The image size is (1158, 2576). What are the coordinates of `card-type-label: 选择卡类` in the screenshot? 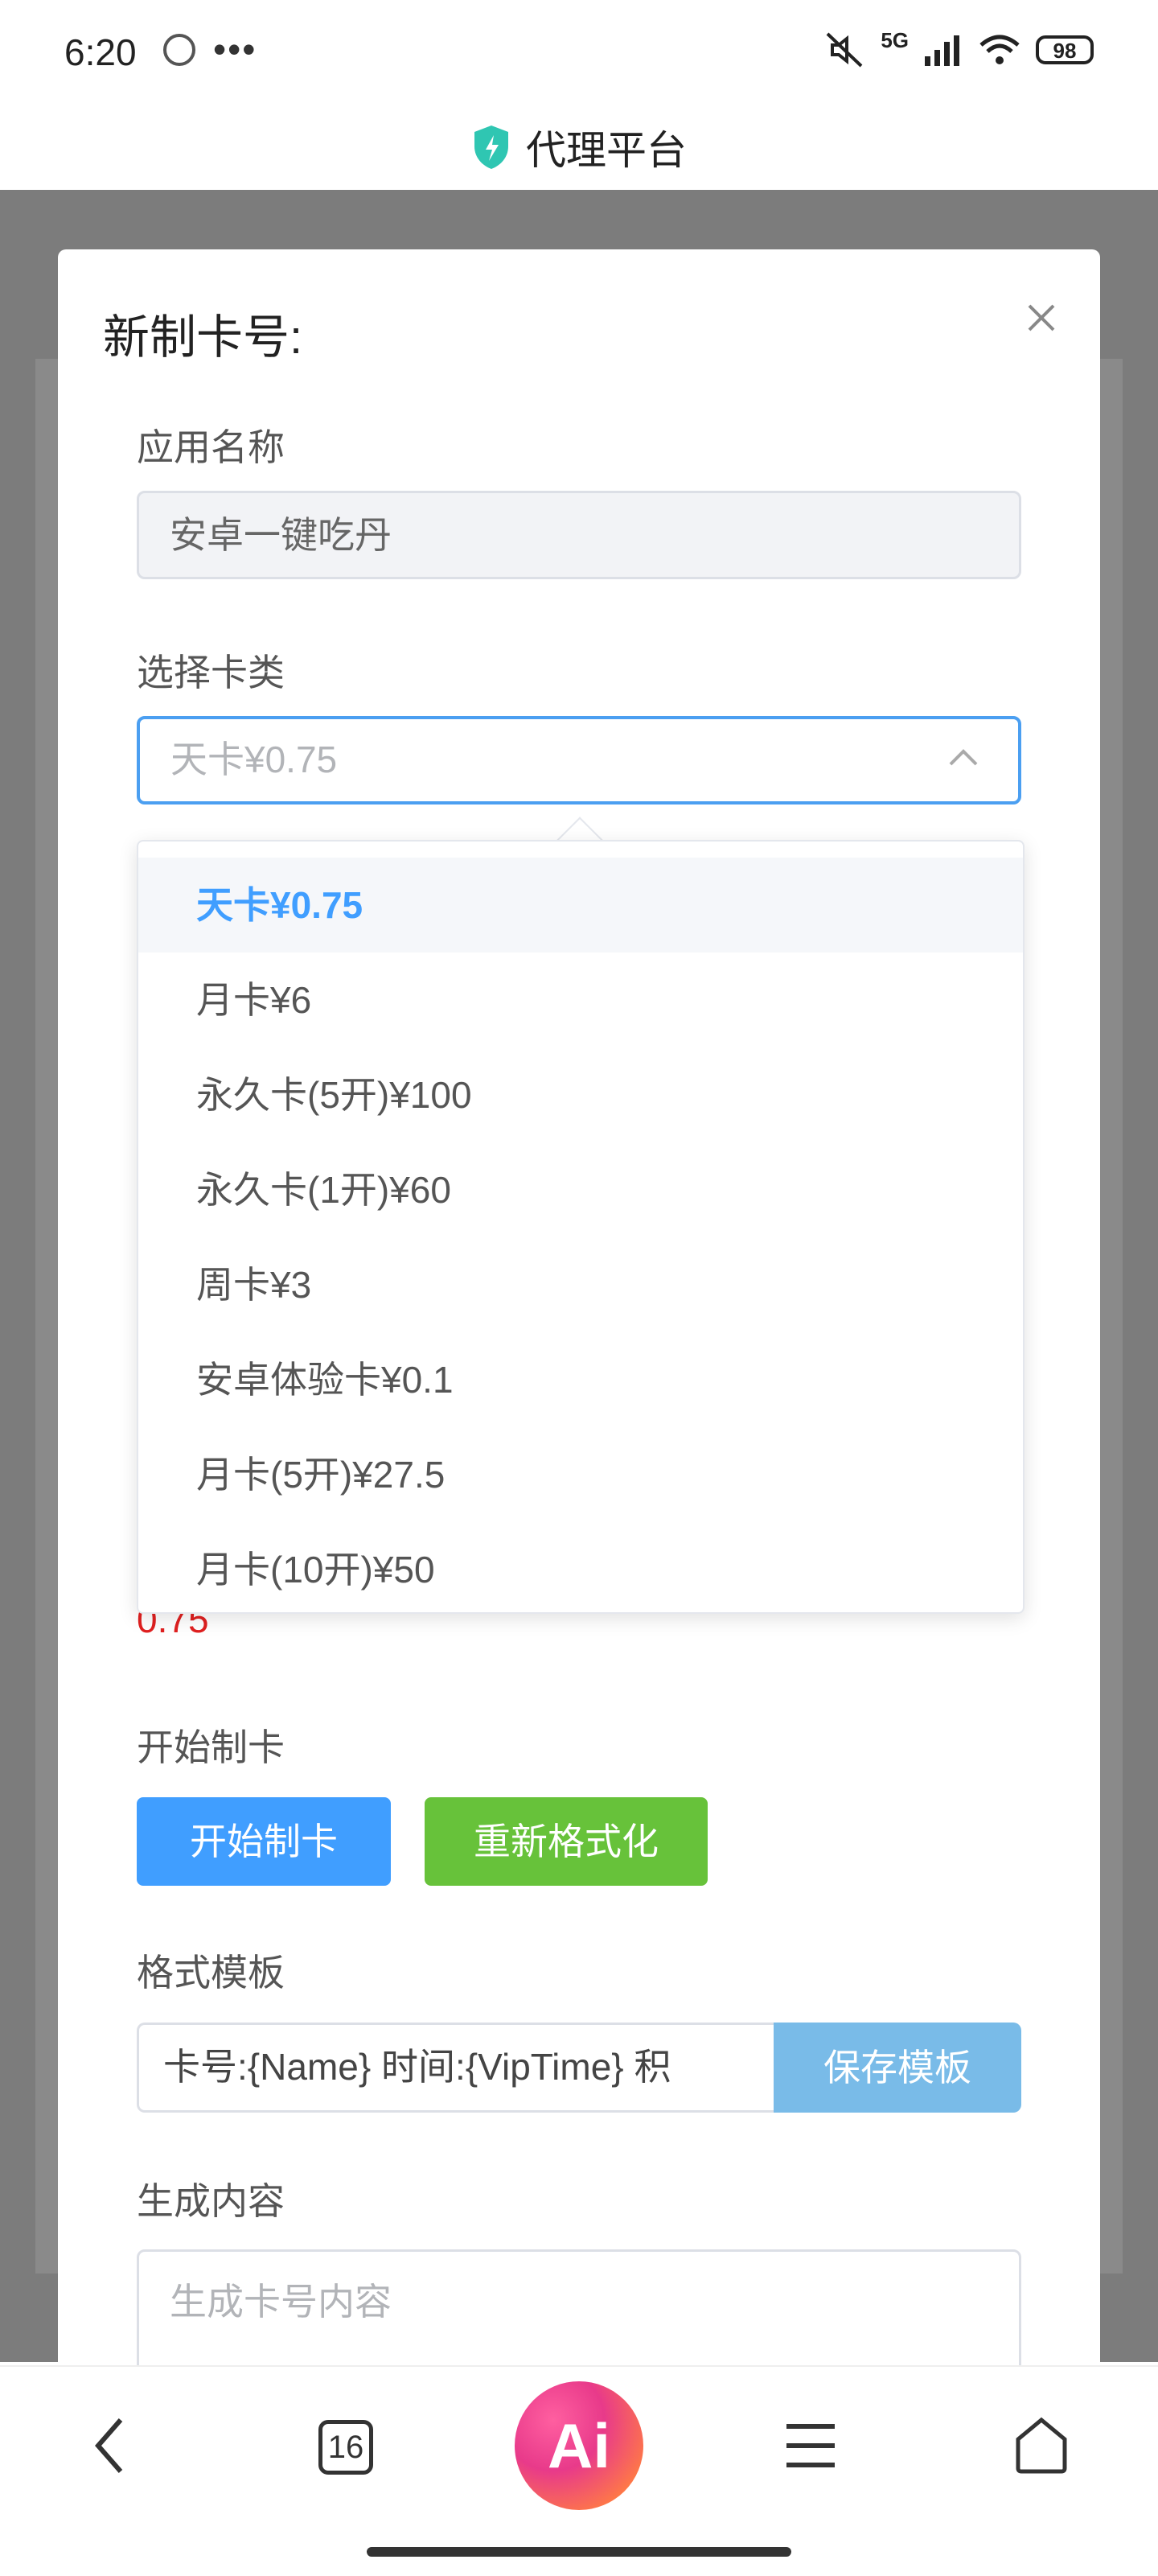 It's located at (211, 672).